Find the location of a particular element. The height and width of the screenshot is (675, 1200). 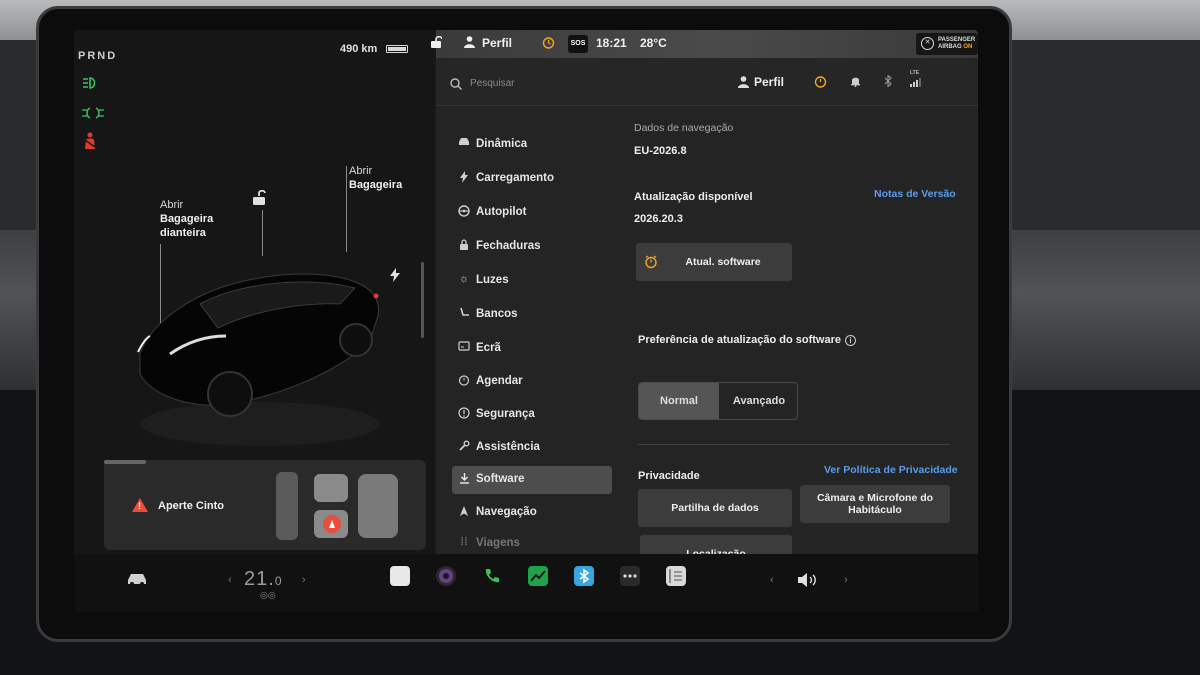

menu-label: Autopilot is located at coordinates (501, 212).